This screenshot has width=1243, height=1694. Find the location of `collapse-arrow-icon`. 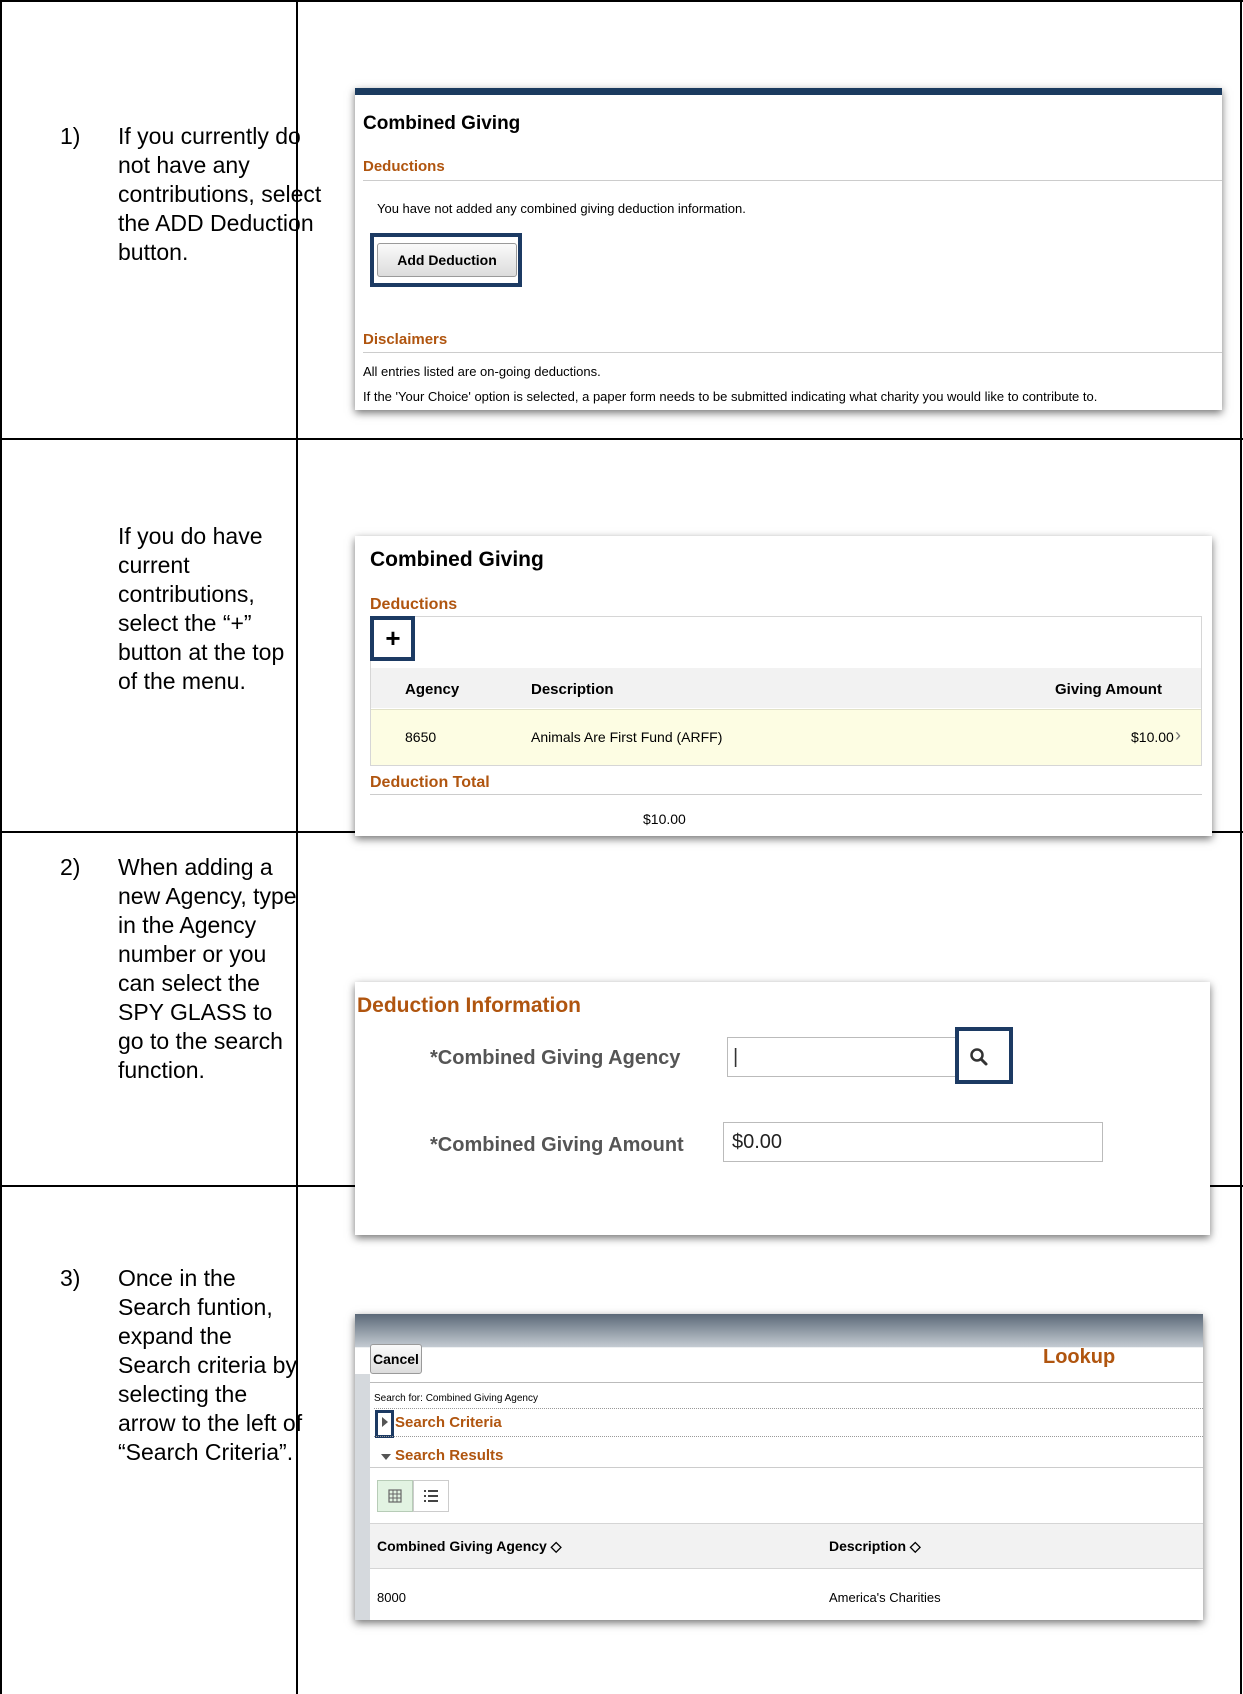

collapse-arrow-icon is located at coordinates (386, 1457).